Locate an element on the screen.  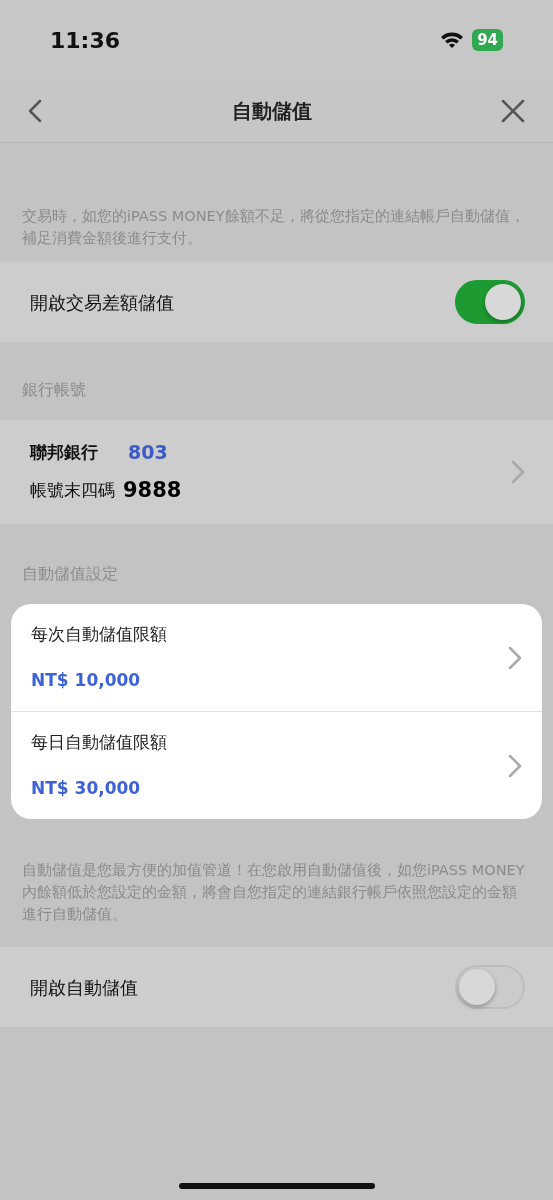
limit-value: NT$ 30,000 is located at coordinates (86, 788).